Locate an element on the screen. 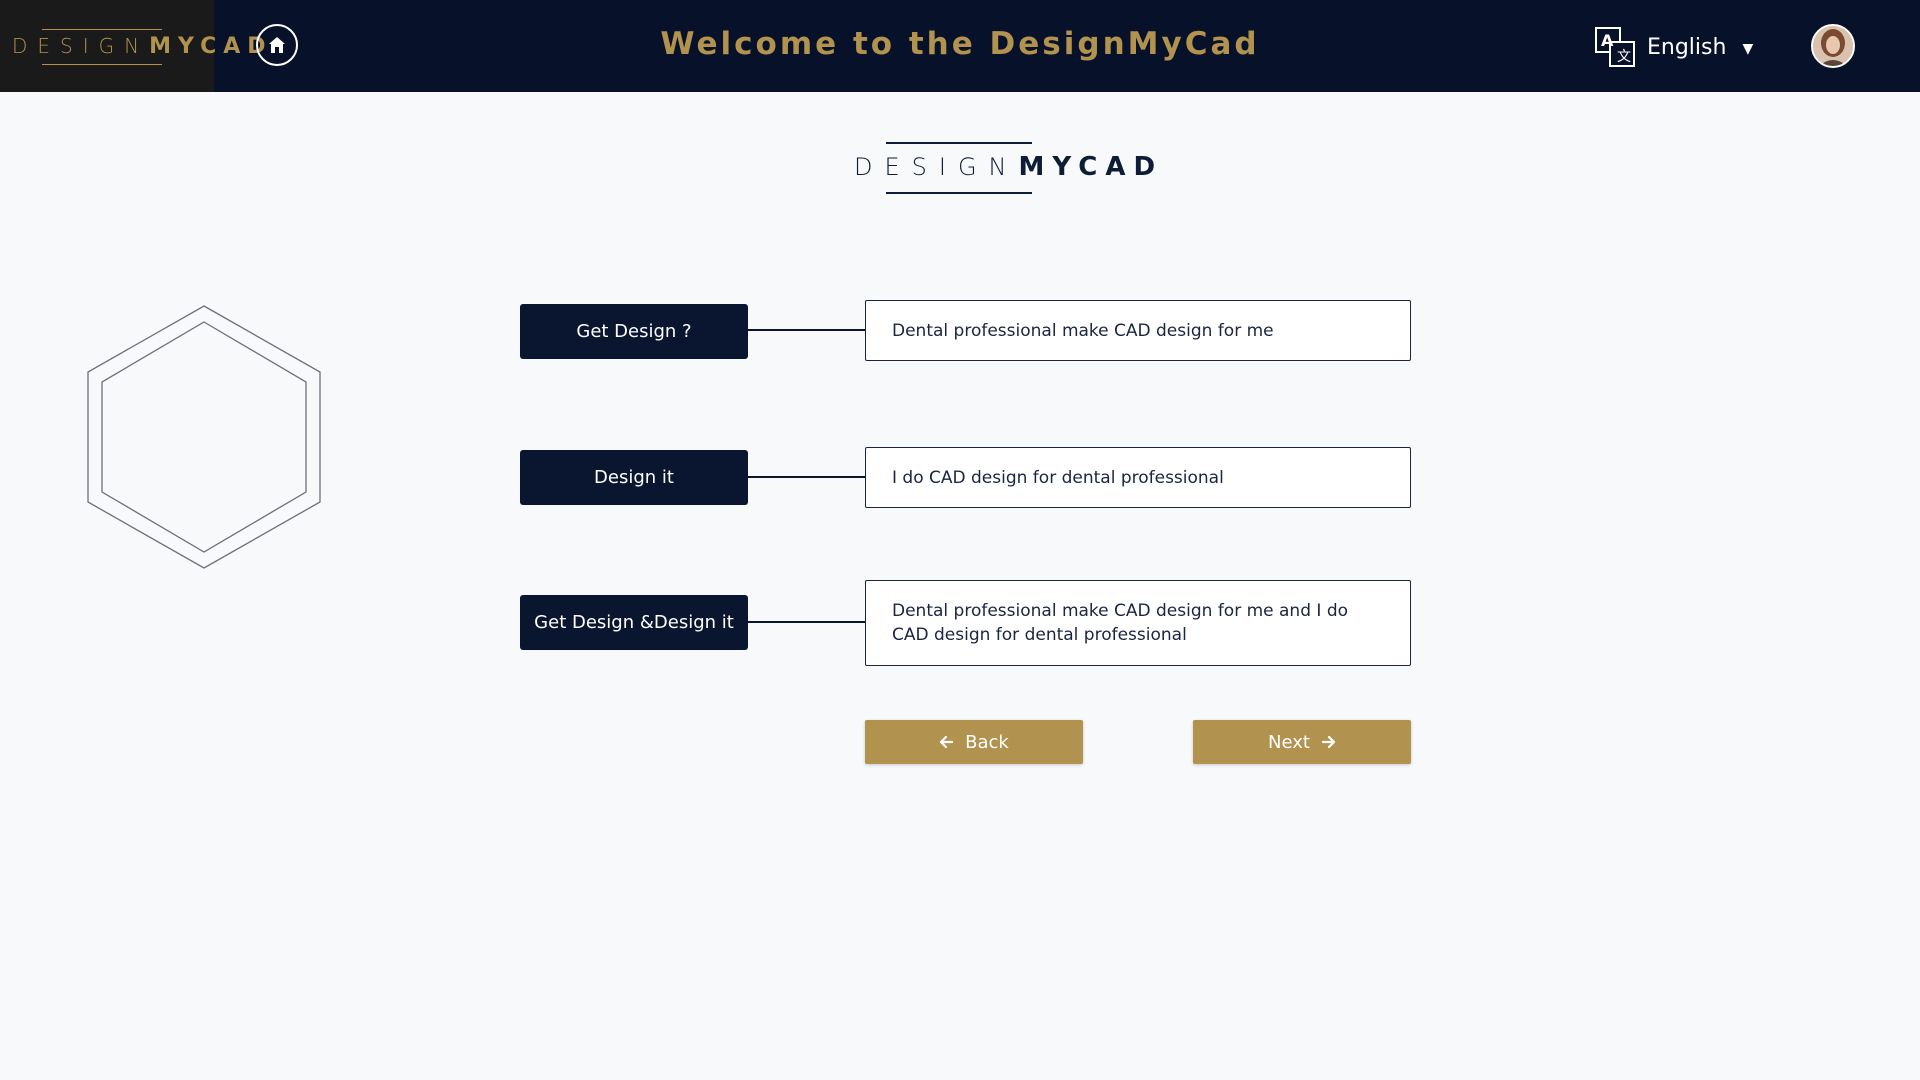 This screenshot has width=1920, height=1080. arrow-left-icon is located at coordinates (947, 742).